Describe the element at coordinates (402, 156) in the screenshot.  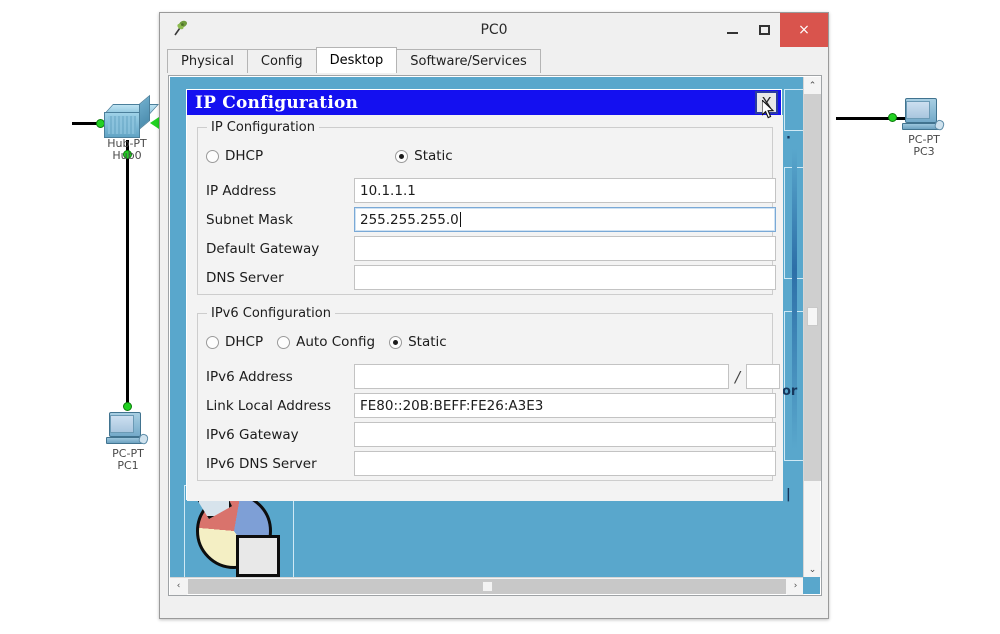
I see `radio-dot-ipv4-static` at that location.